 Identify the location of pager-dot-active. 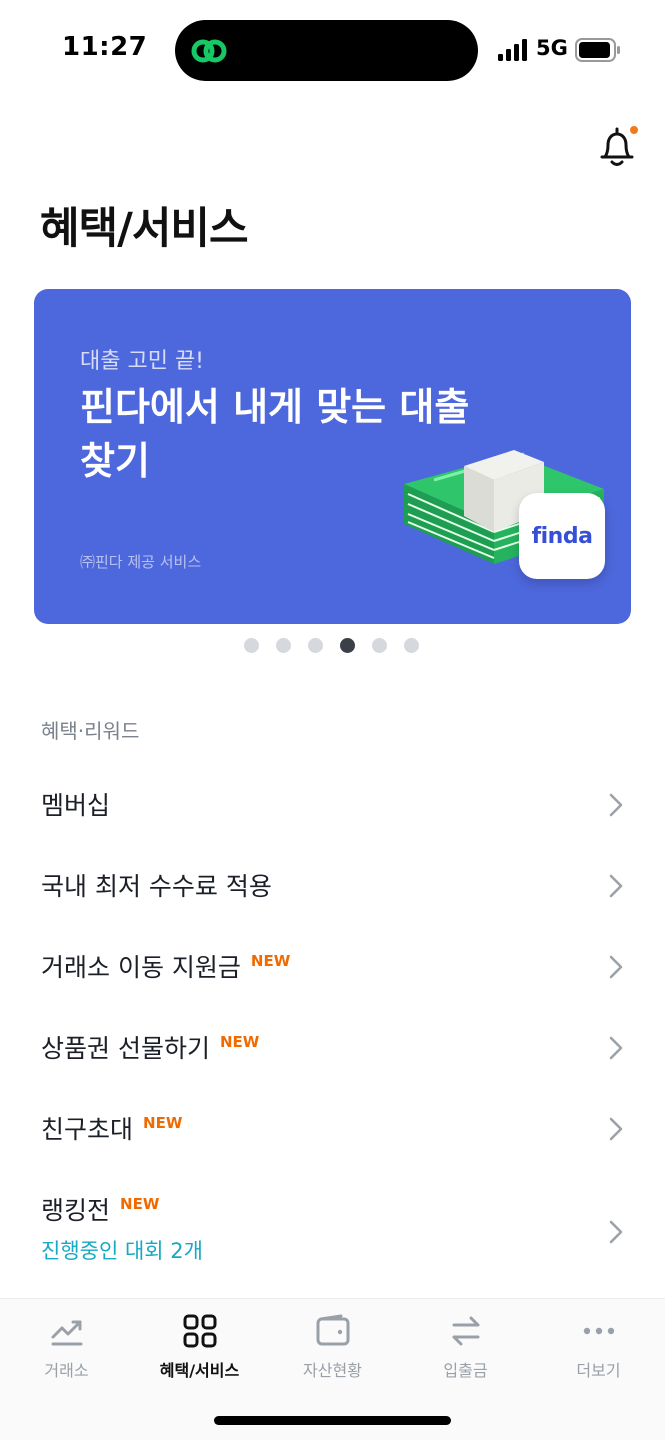
(347, 645).